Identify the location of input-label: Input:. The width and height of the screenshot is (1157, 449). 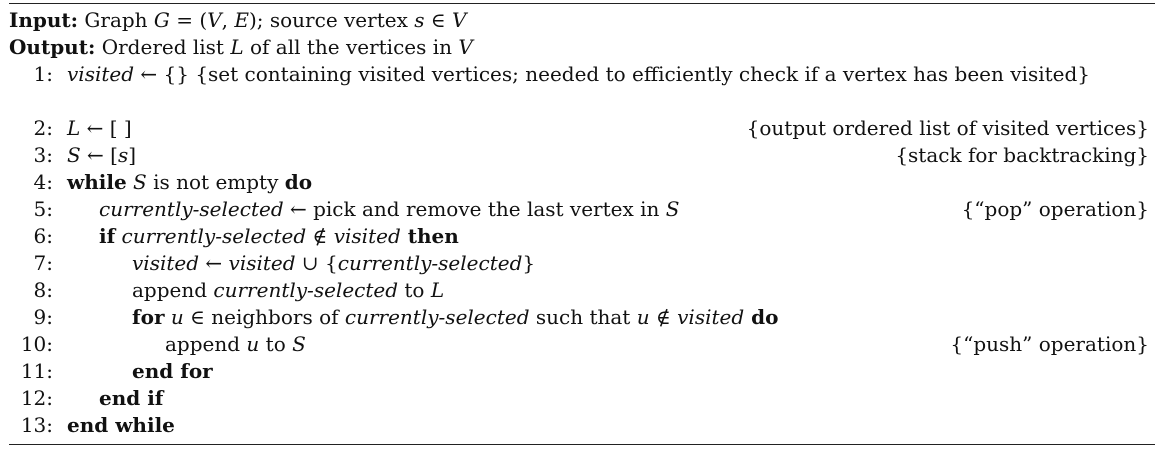
(44, 20).